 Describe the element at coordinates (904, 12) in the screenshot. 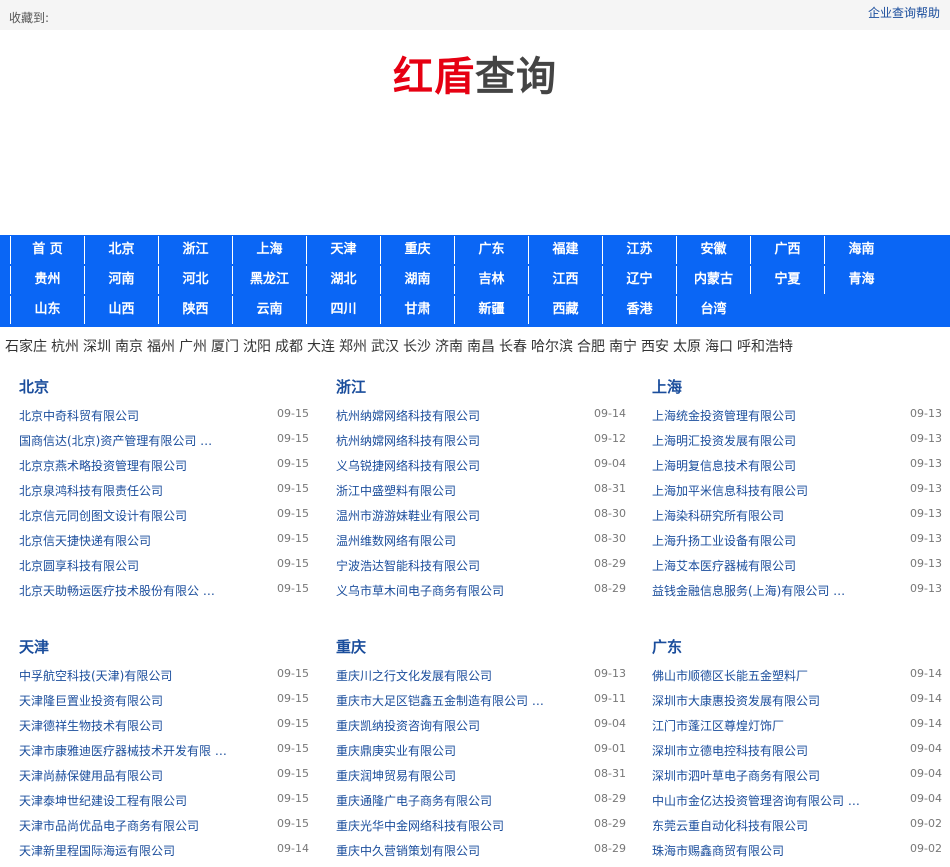

I see `help-link: 企业查询帮助` at that location.